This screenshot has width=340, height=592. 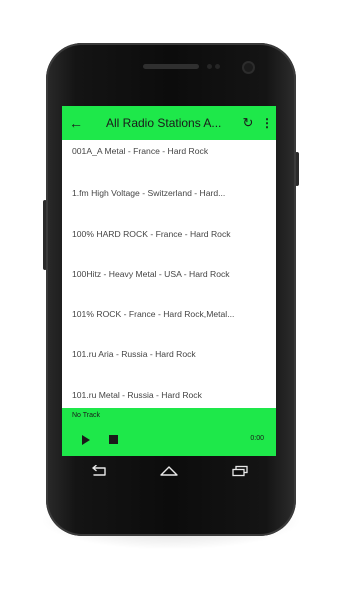 I want to click on station-label: 100Hitz - Heavy Metal - USA - Hard Rock, so click(x=151, y=273).